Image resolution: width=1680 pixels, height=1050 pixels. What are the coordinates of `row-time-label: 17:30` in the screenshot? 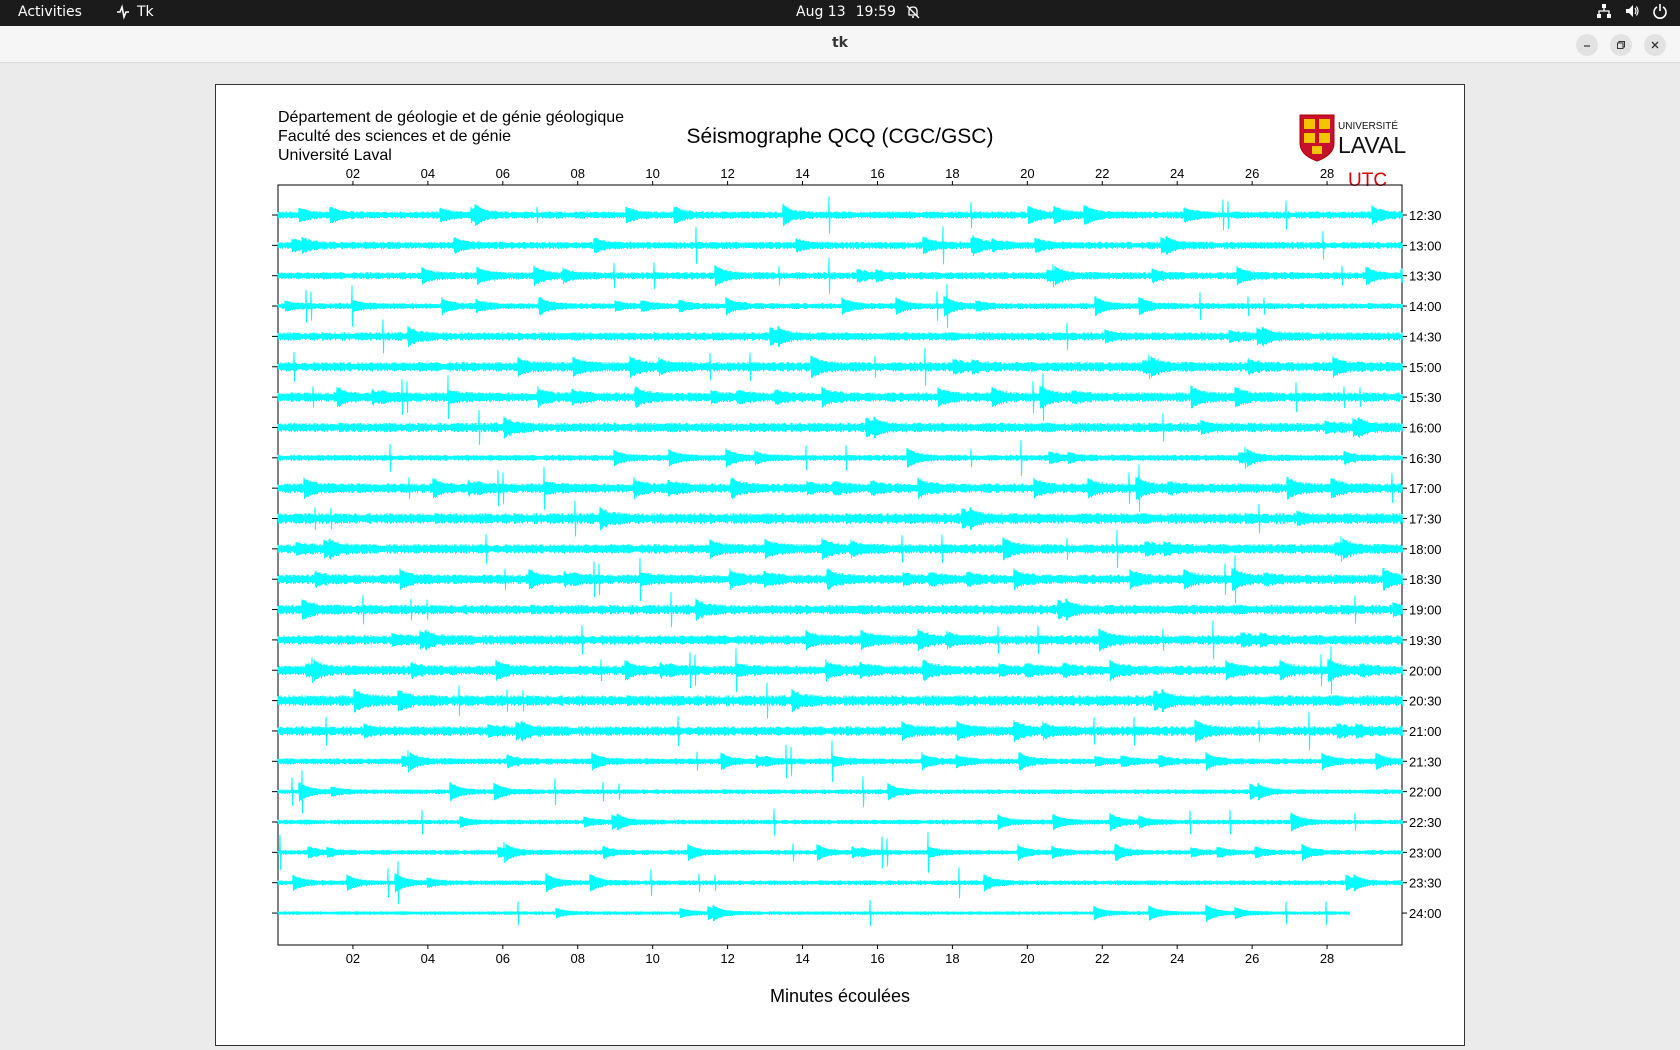 It's located at (1425, 519).